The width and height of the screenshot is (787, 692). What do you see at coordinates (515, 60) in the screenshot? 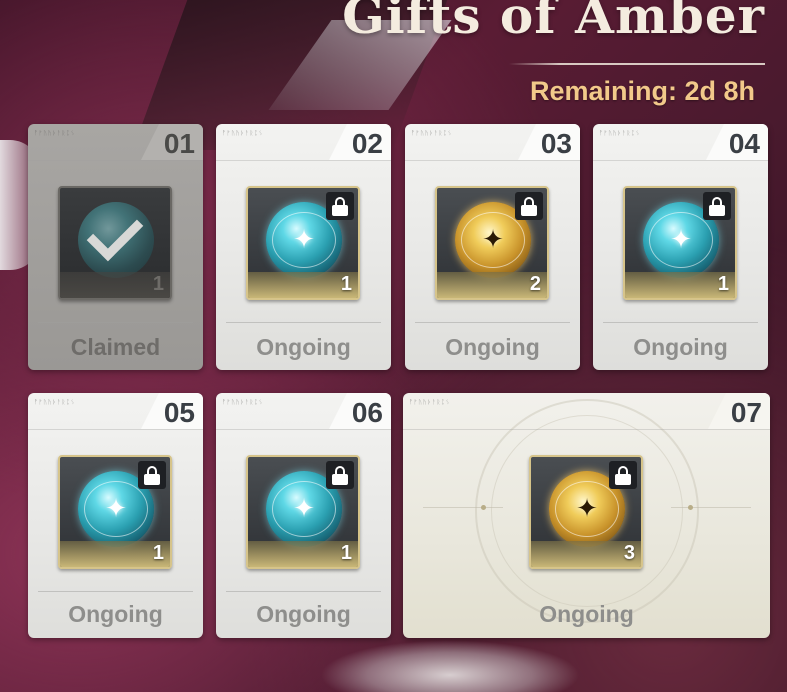
I see `event-header: Gifts of Amber Remaining: 2d 8h` at bounding box center [515, 60].